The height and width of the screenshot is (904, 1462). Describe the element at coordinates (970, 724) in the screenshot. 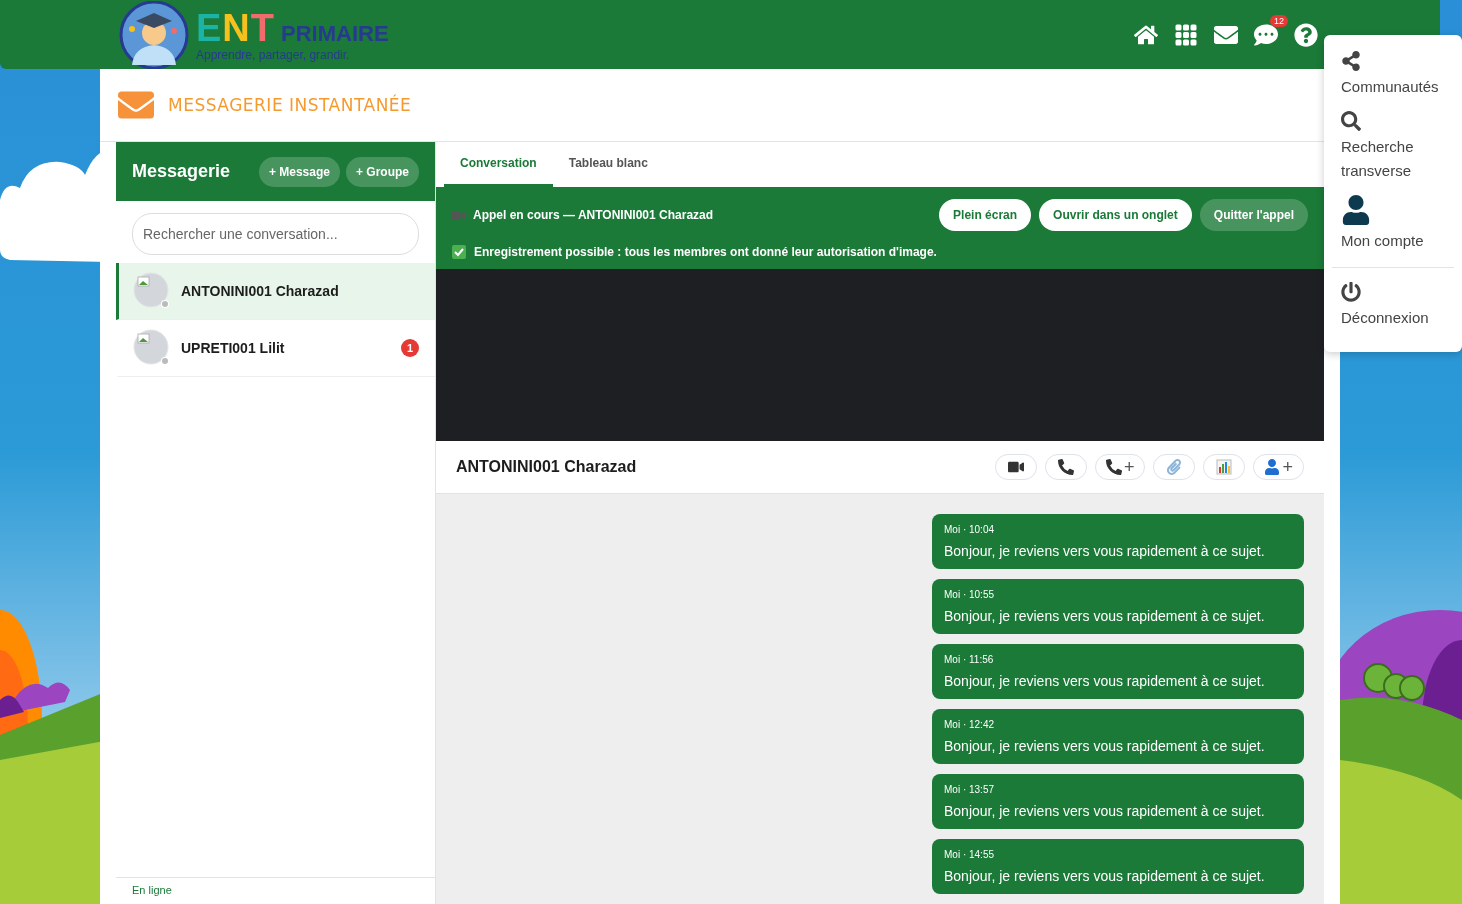

I see `message-meta: Moi · 12:42` at that location.